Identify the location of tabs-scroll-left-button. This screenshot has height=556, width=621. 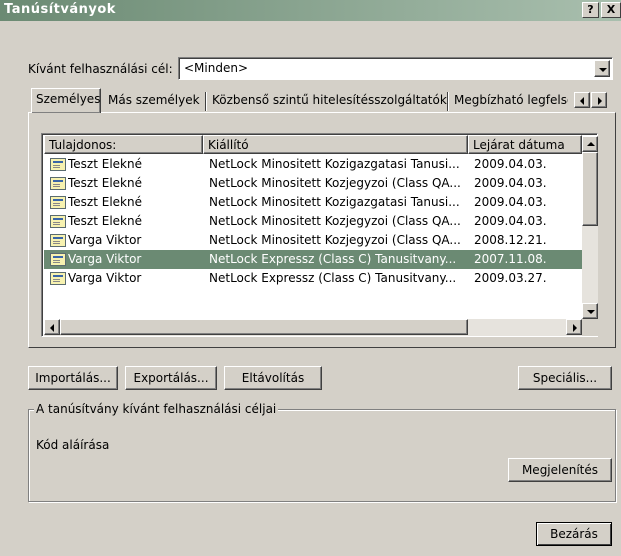
(582, 100).